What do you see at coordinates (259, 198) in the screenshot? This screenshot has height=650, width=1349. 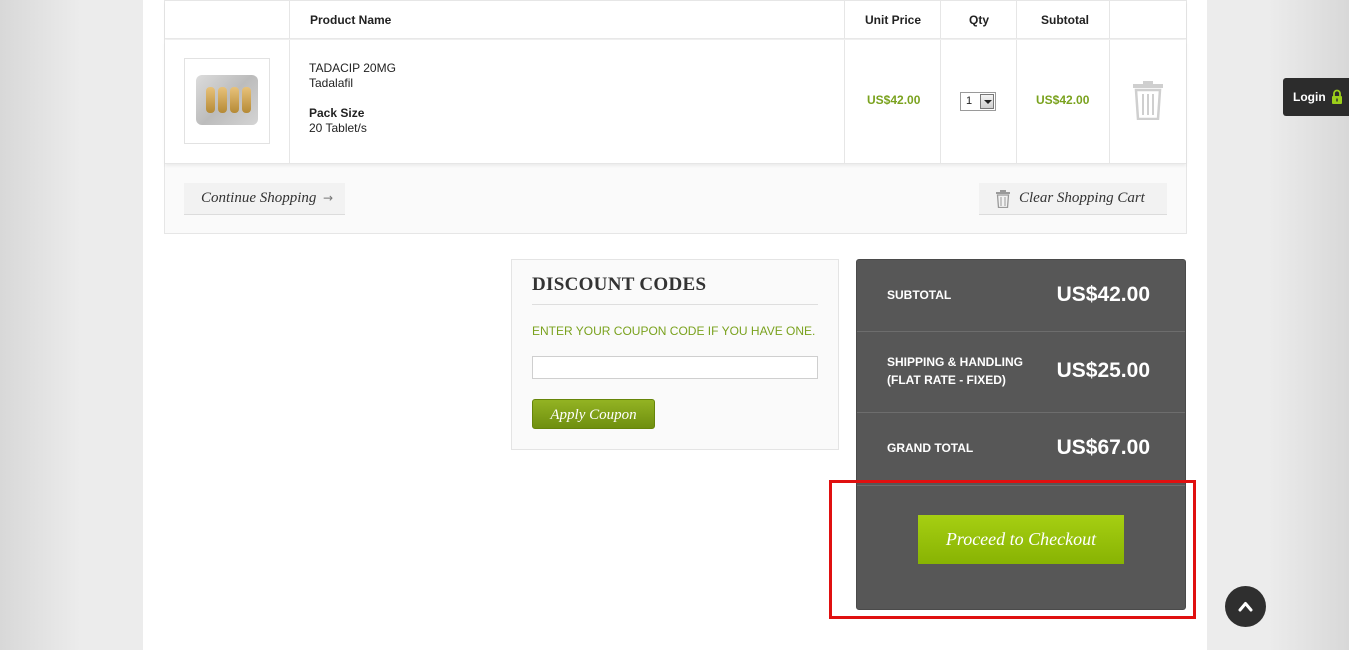 I see `continue-shopping-label: Continue Shopping` at bounding box center [259, 198].